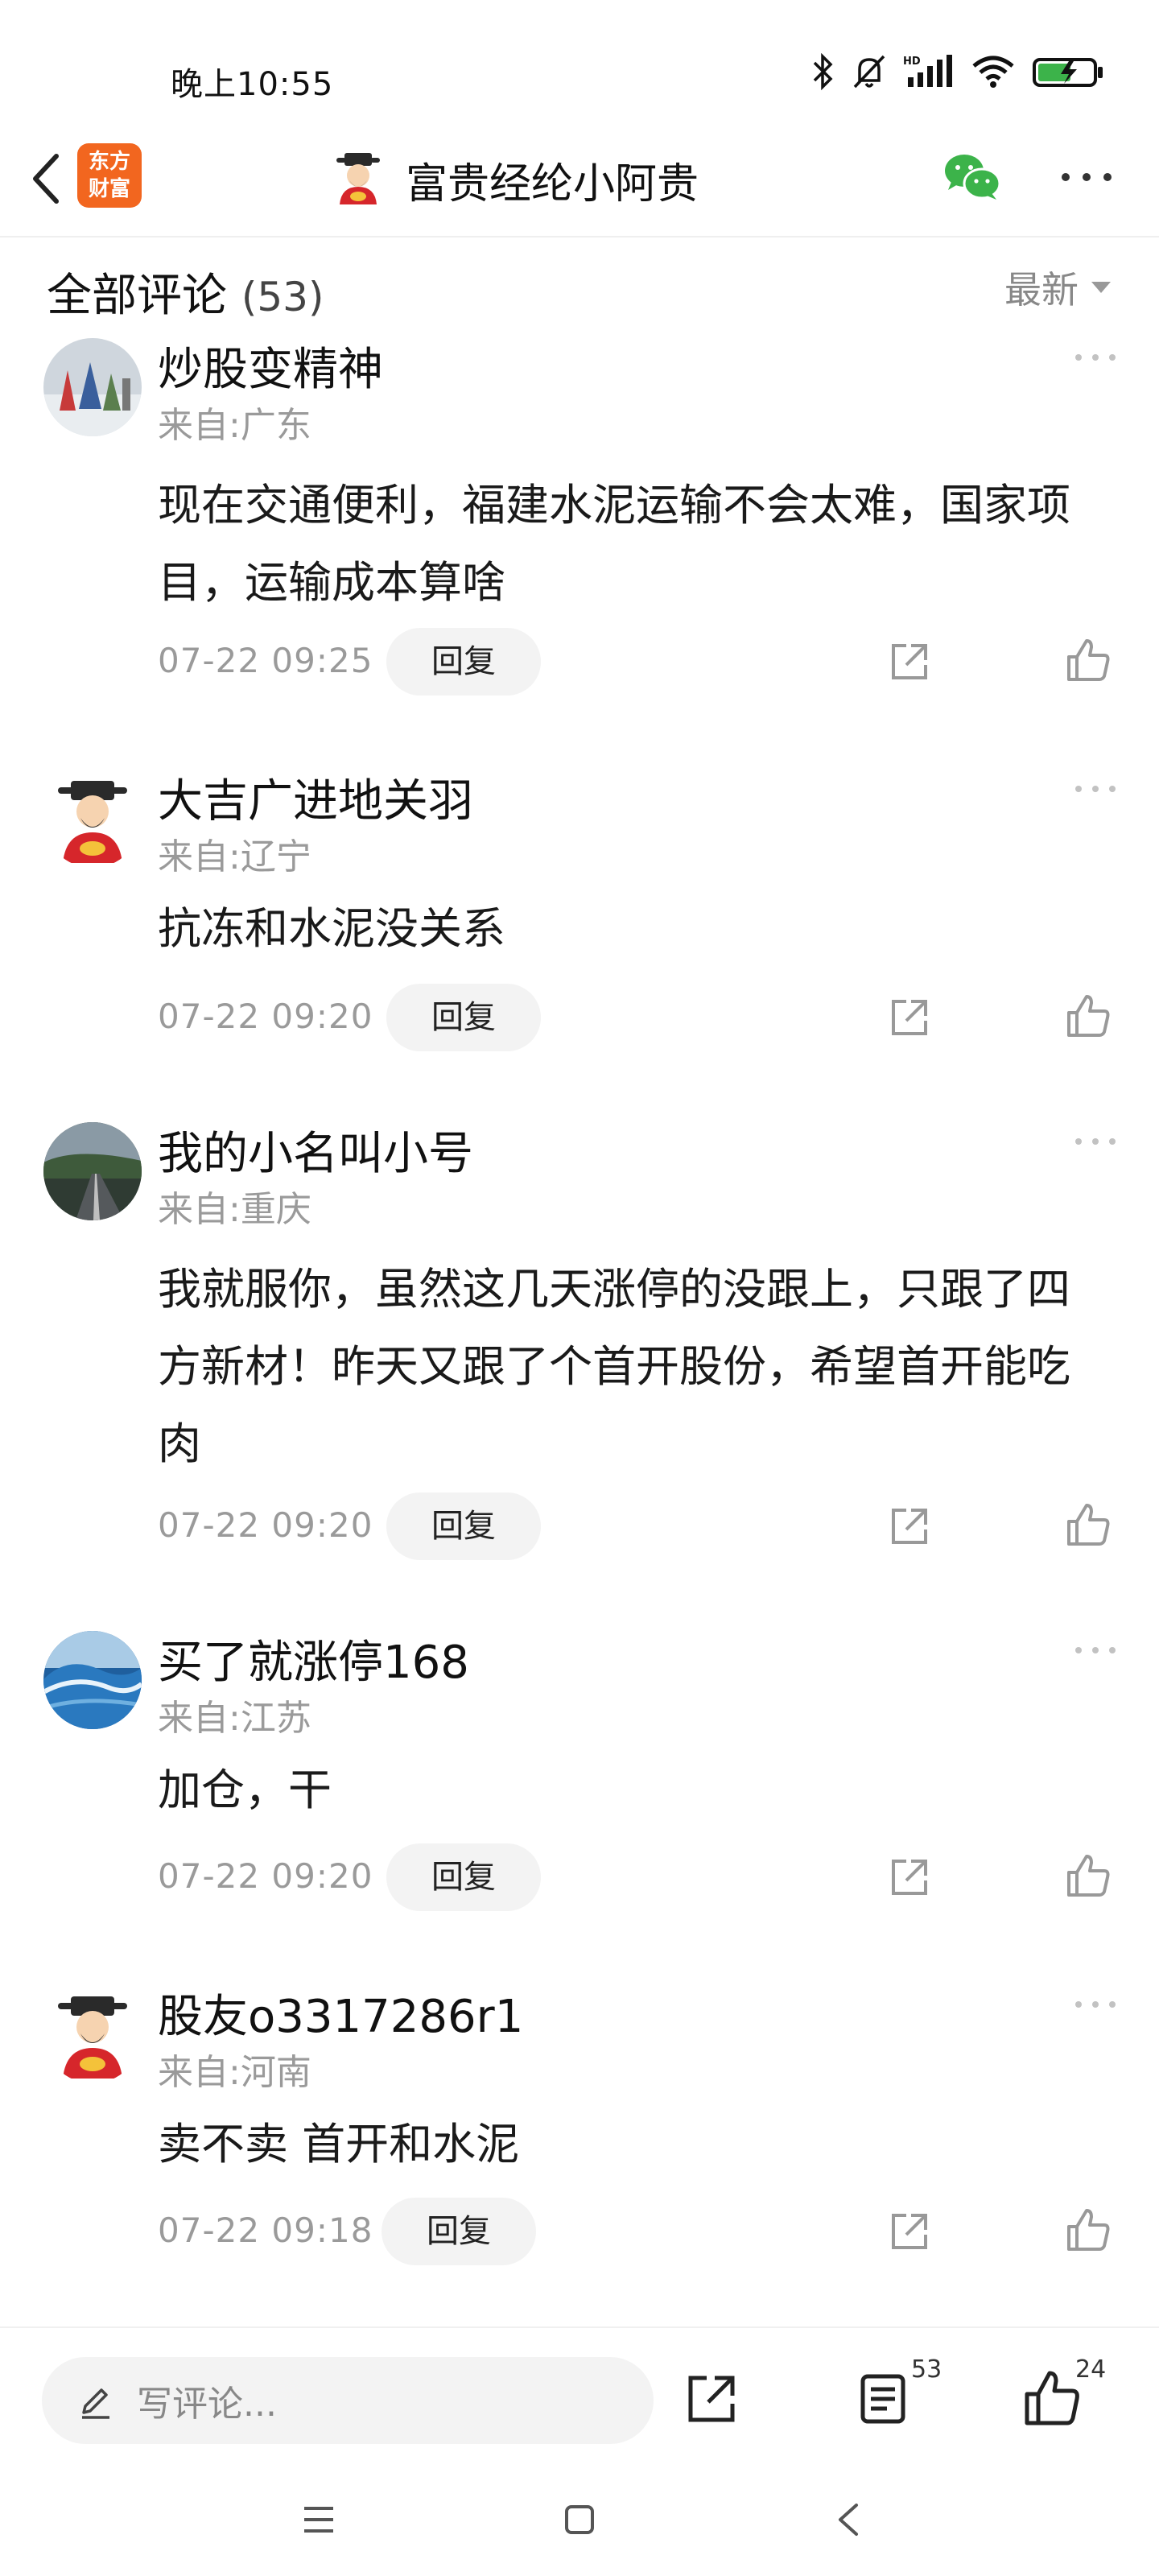  What do you see at coordinates (48, 179) in the screenshot?
I see `back-arrow-icon` at bounding box center [48, 179].